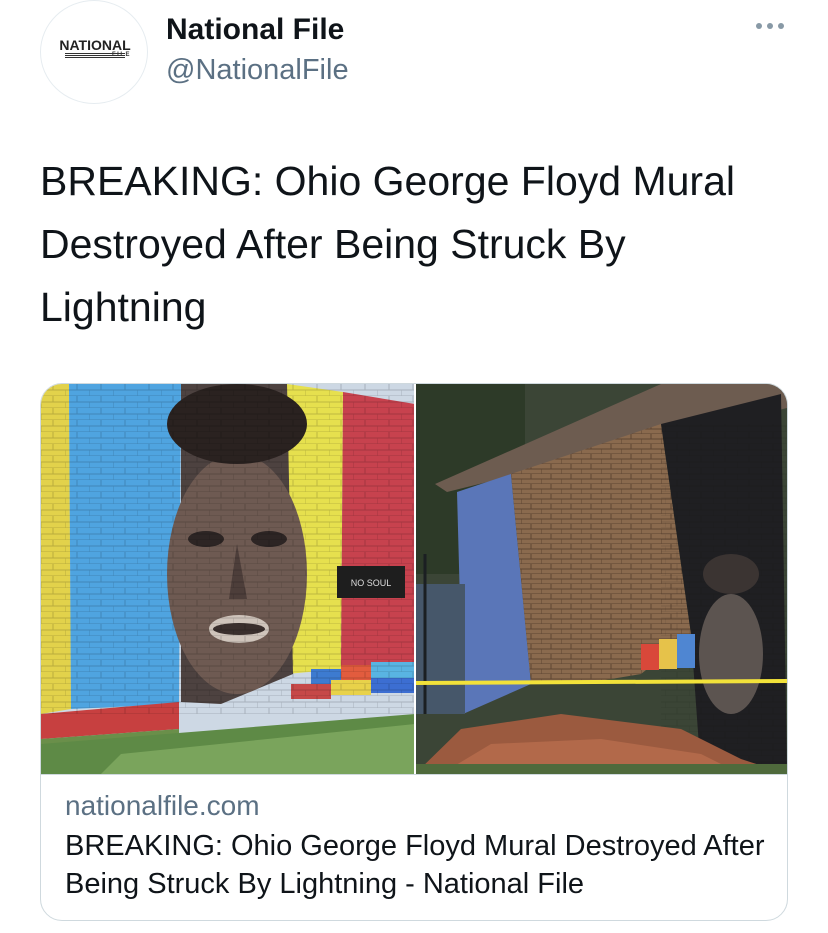 Image resolution: width=828 pixels, height=933 pixels. I want to click on account-handle: @NationalFile, so click(257, 70).